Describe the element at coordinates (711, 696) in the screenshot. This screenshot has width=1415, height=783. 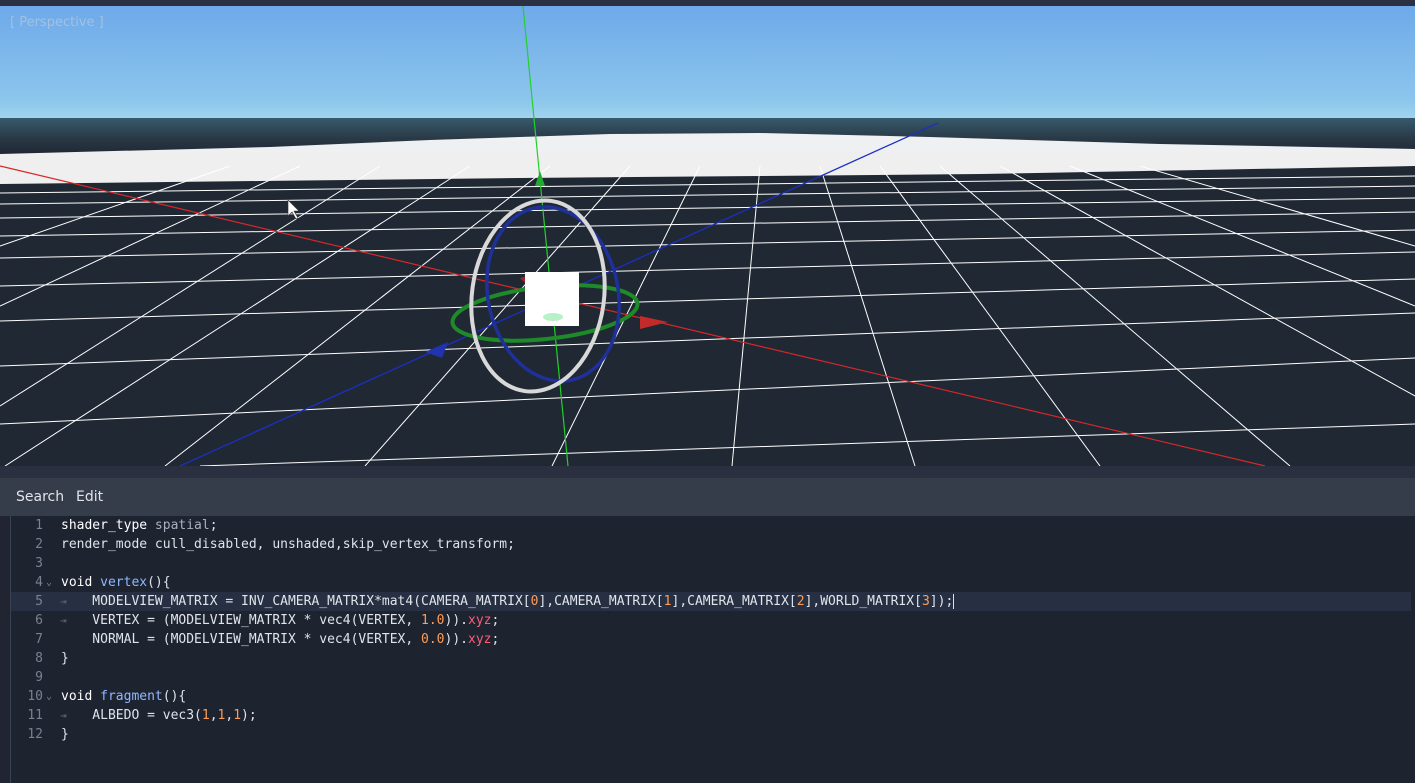
I see `code-line: 10 ⌄ void fragment(){` at that location.